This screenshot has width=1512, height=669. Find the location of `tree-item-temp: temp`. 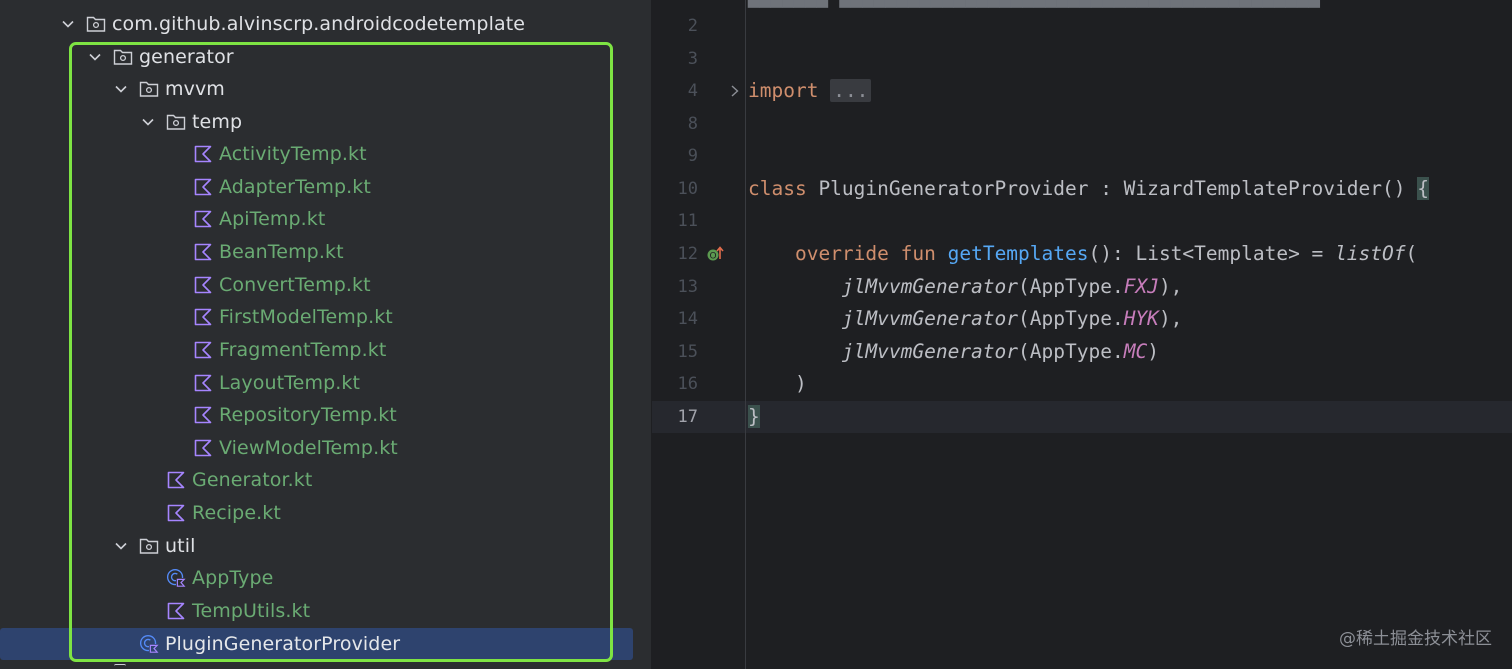

tree-item-temp: temp is located at coordinates (325, 122).